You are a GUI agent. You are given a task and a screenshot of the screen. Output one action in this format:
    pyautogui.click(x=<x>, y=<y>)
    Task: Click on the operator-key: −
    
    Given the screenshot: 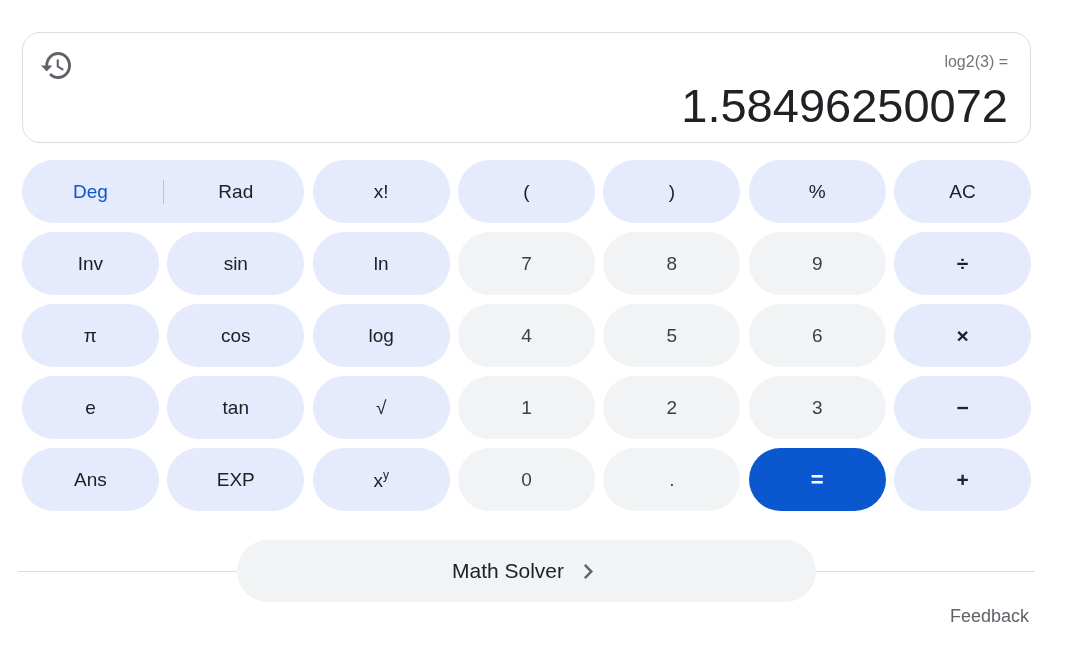 What is the action you would take?
    pyautogui.click(x=962, y=407)
    